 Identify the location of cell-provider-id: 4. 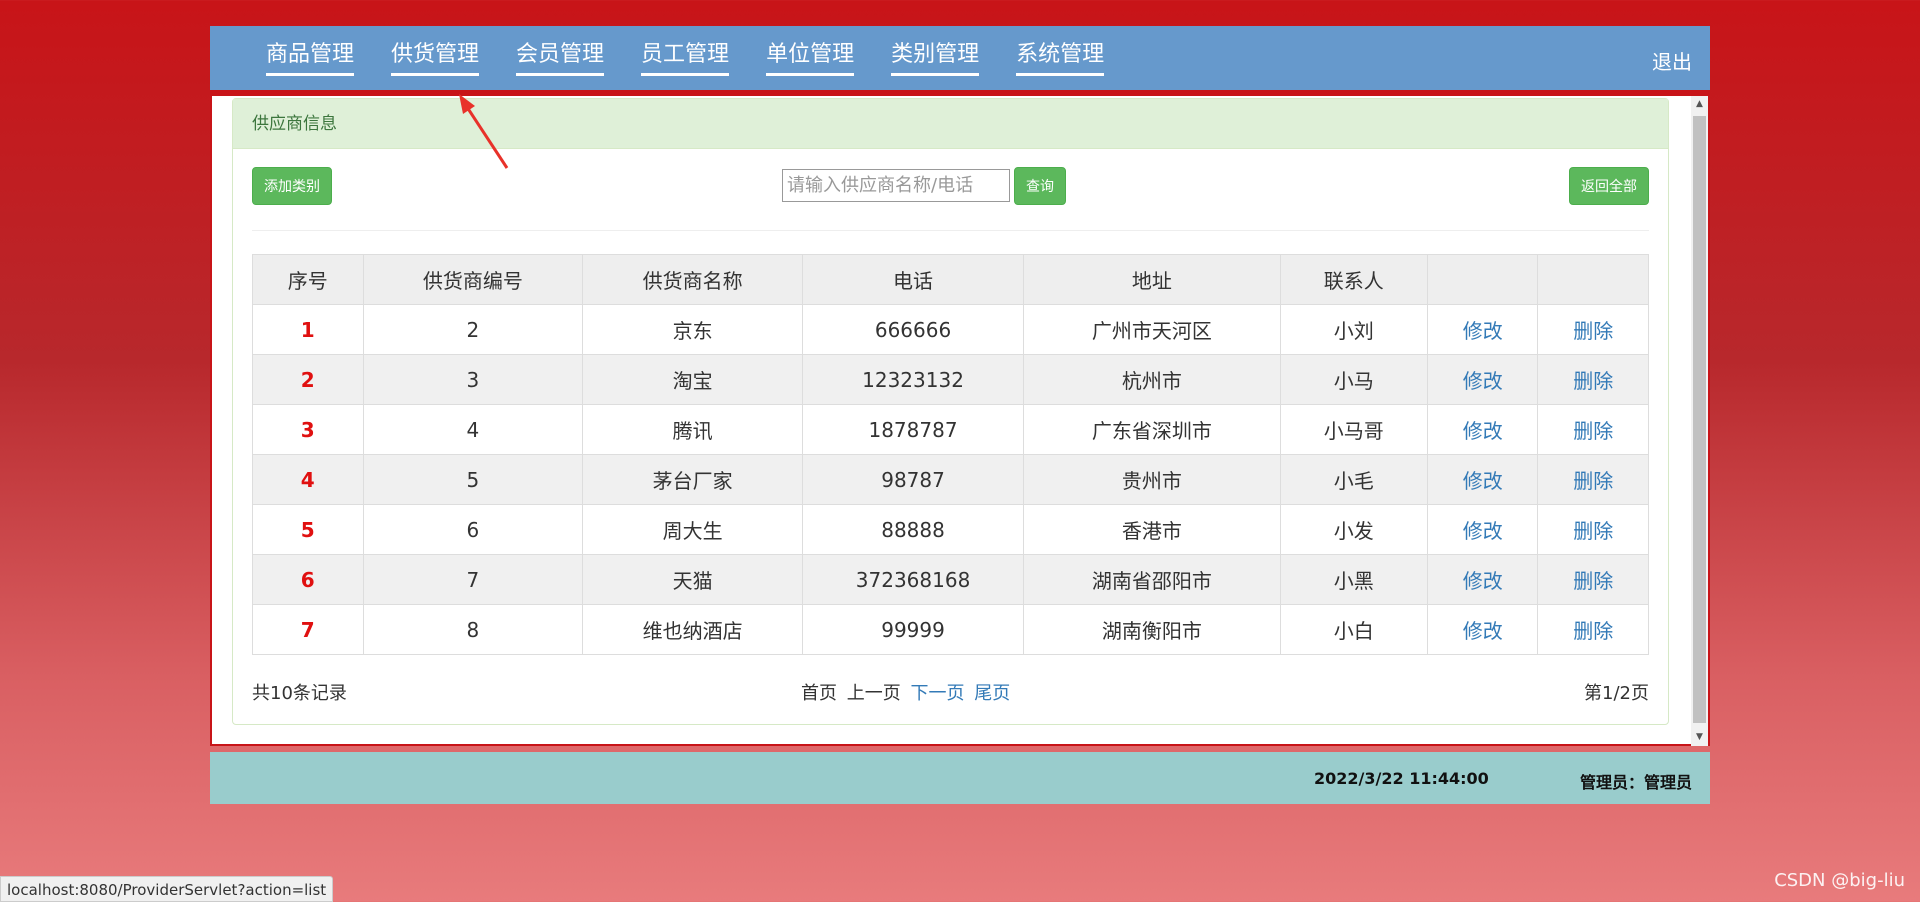
(473, 429).